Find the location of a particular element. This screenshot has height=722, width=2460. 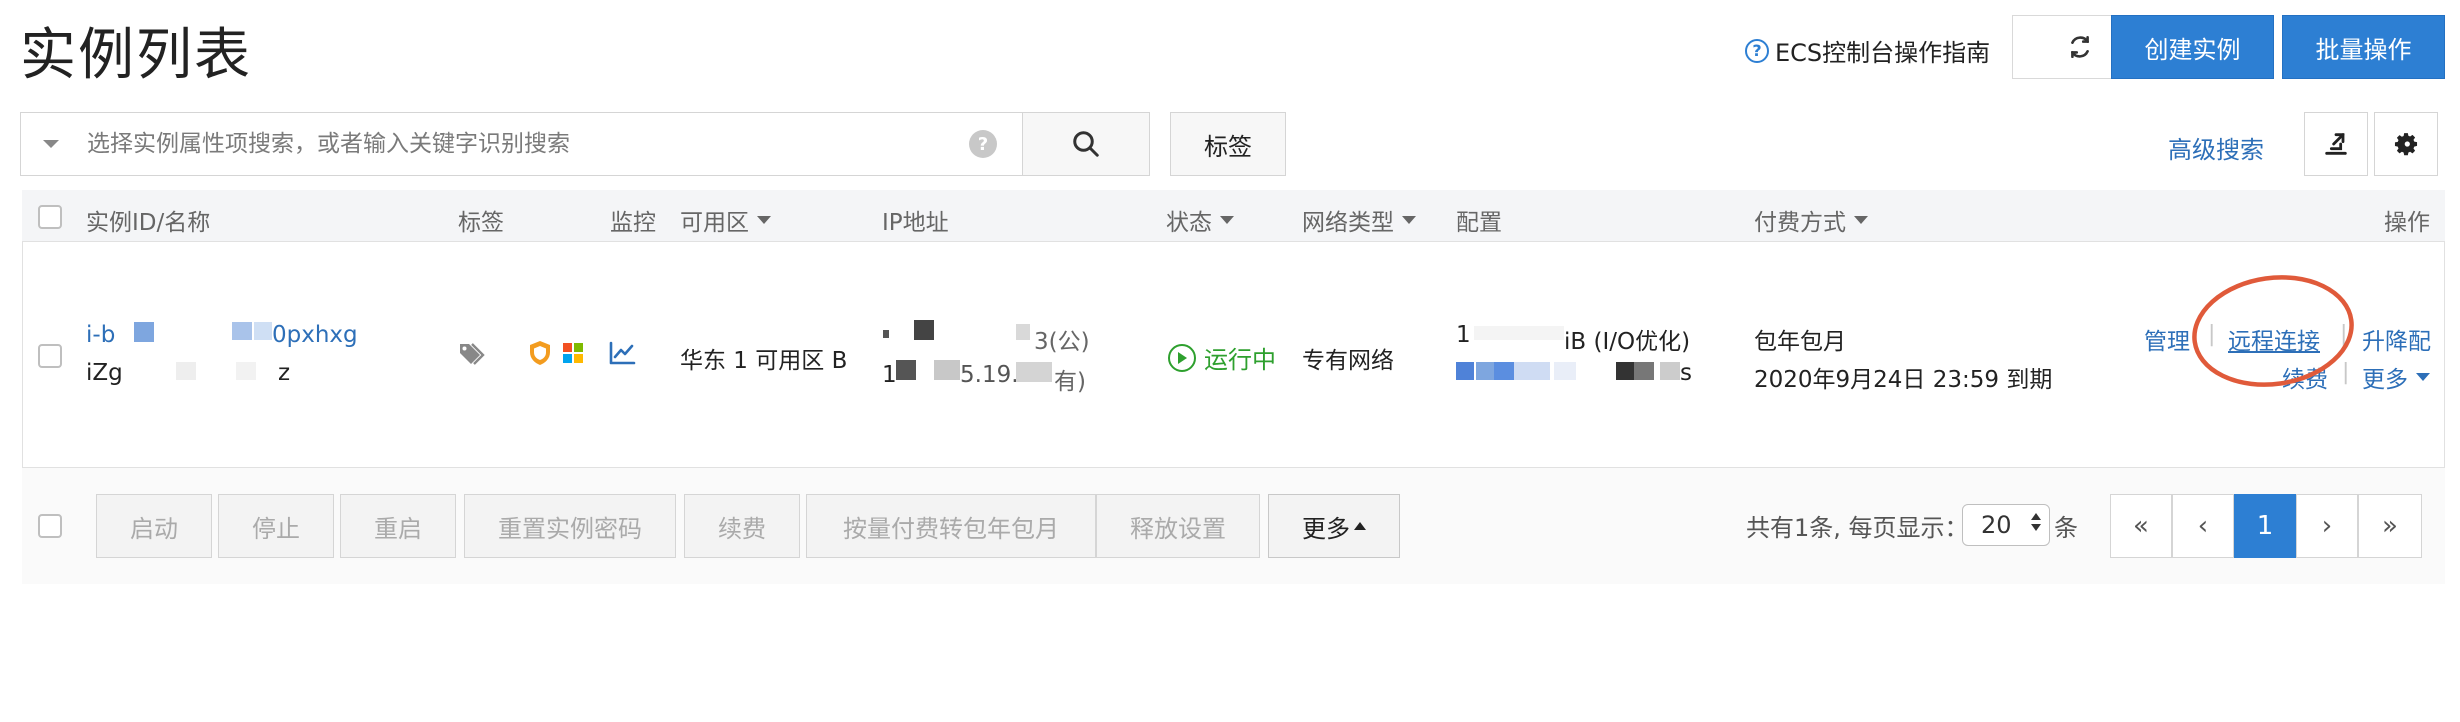

create-instance-button: 创建实例 is located at coordinates (2192, 47).